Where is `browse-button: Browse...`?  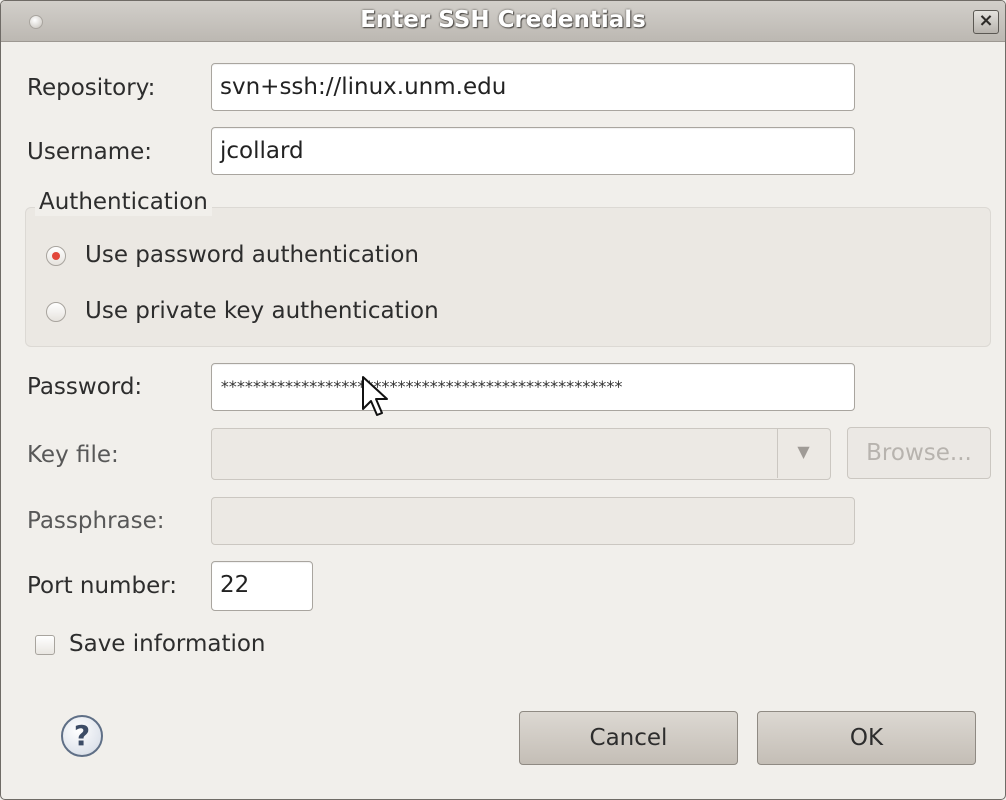
browse-button: Browse... is located at coordinates (919, 453).